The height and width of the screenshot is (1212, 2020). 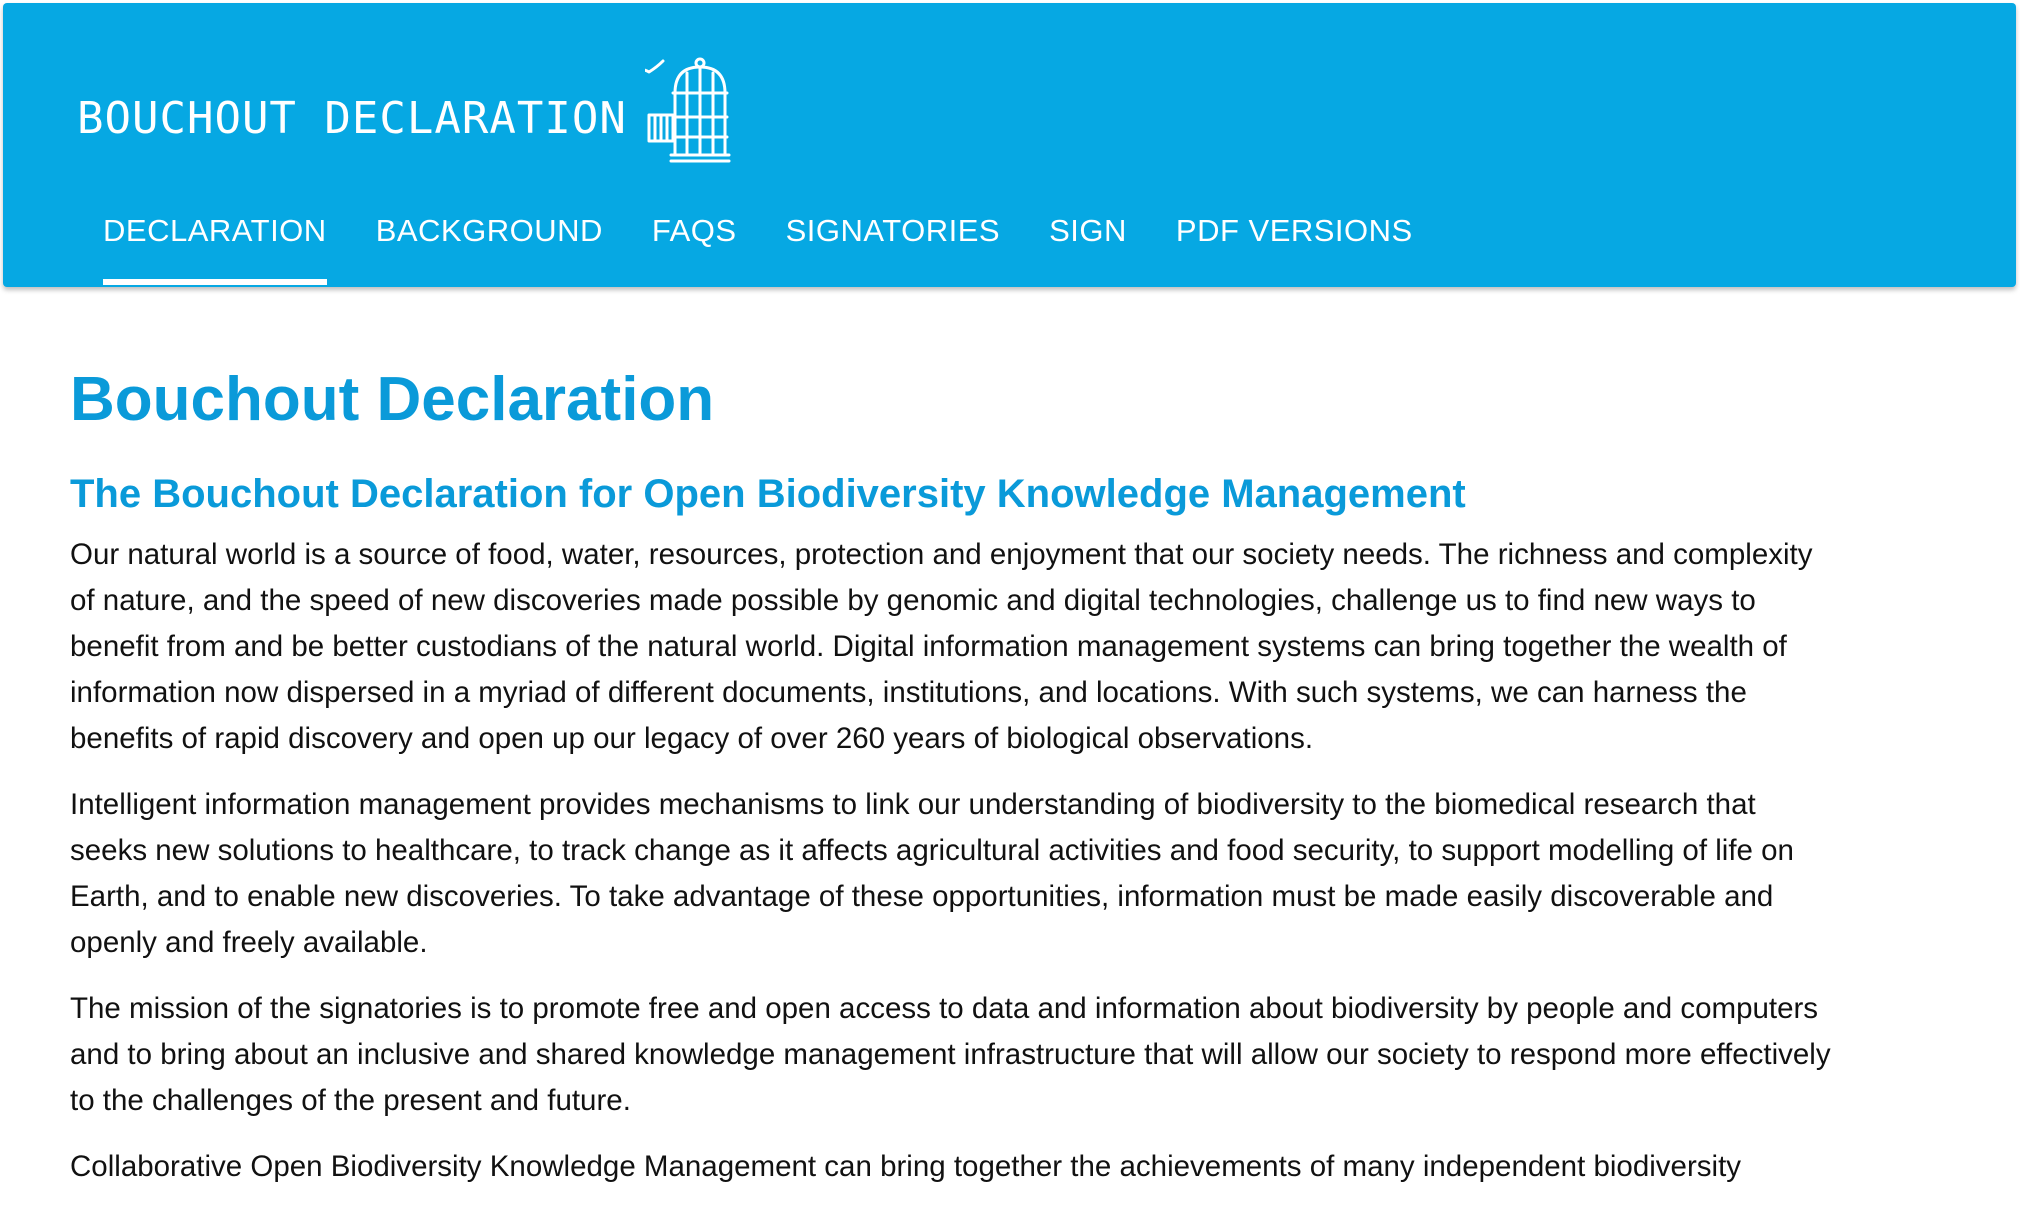 What do you see at coordinates (687, 110) in the screenshot?
I see `birdcage-bird-icon` at bounding box center [687, 110].